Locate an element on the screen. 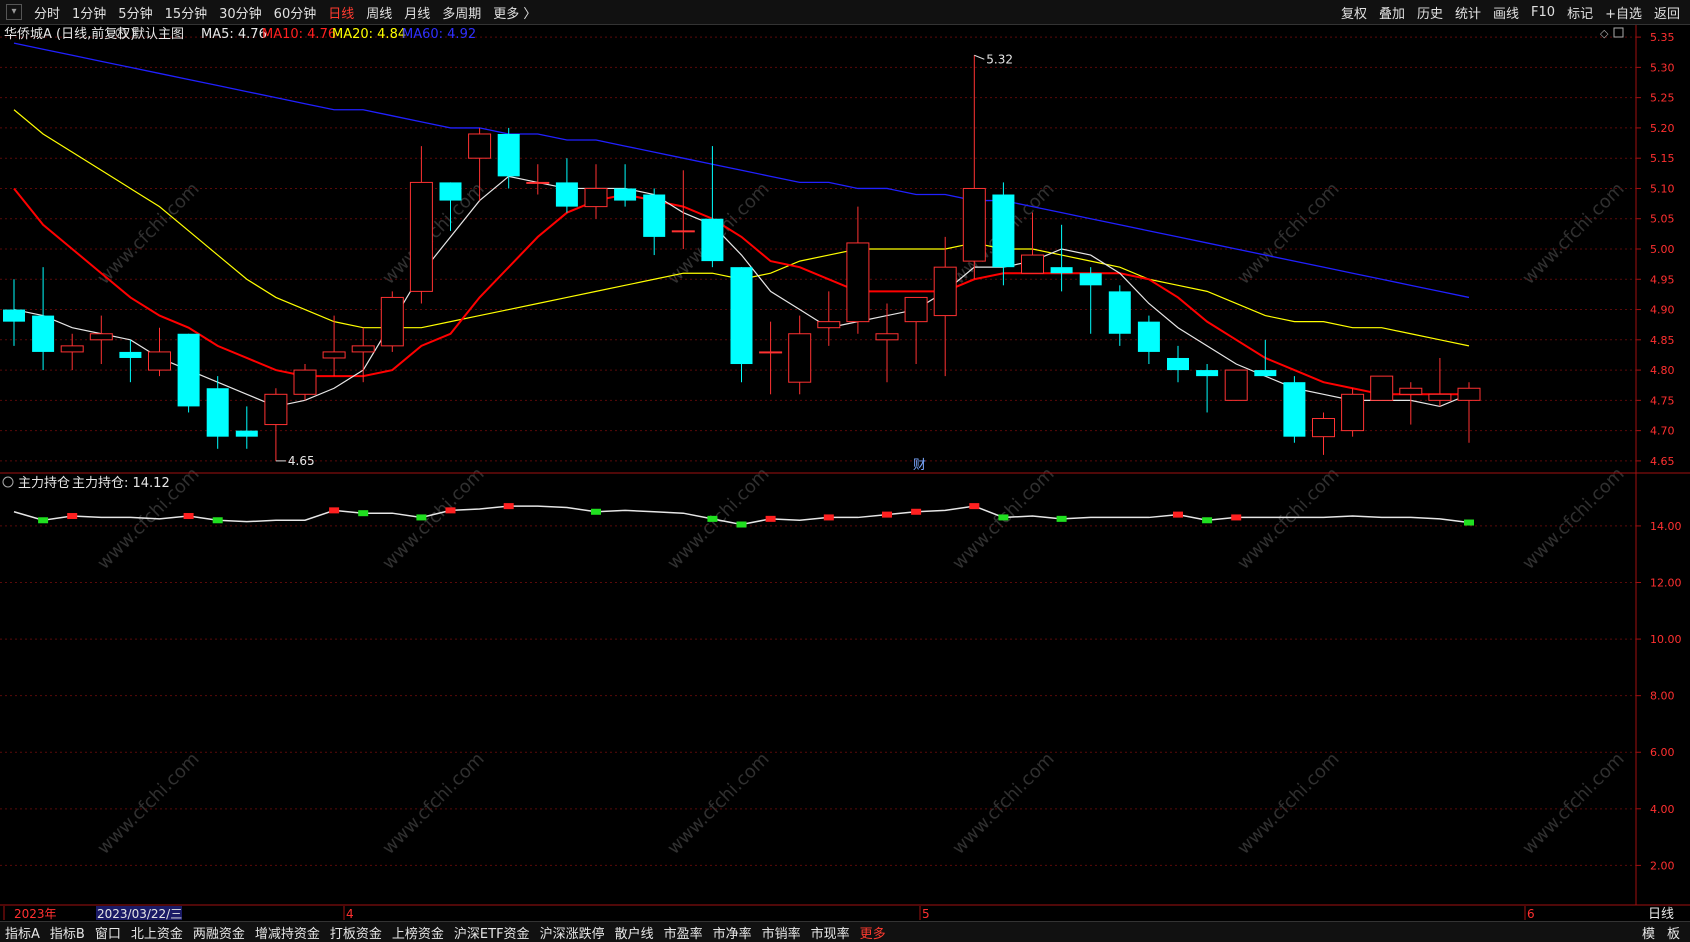  indicator-tab-3: 北上资金 is located at coordinates (157, 932).